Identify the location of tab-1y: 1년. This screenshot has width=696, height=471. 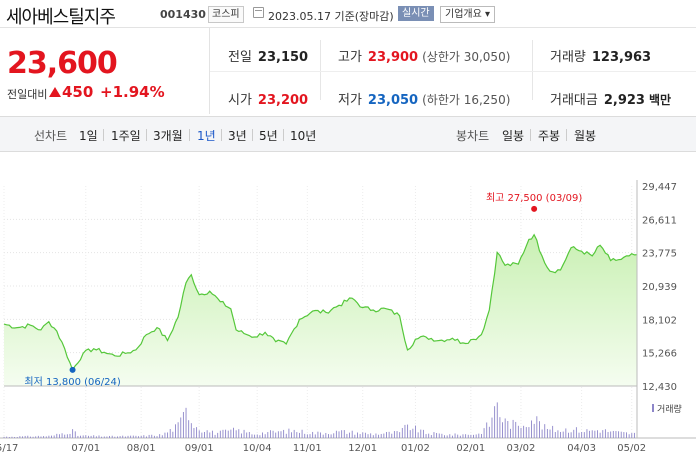
(206, 135).